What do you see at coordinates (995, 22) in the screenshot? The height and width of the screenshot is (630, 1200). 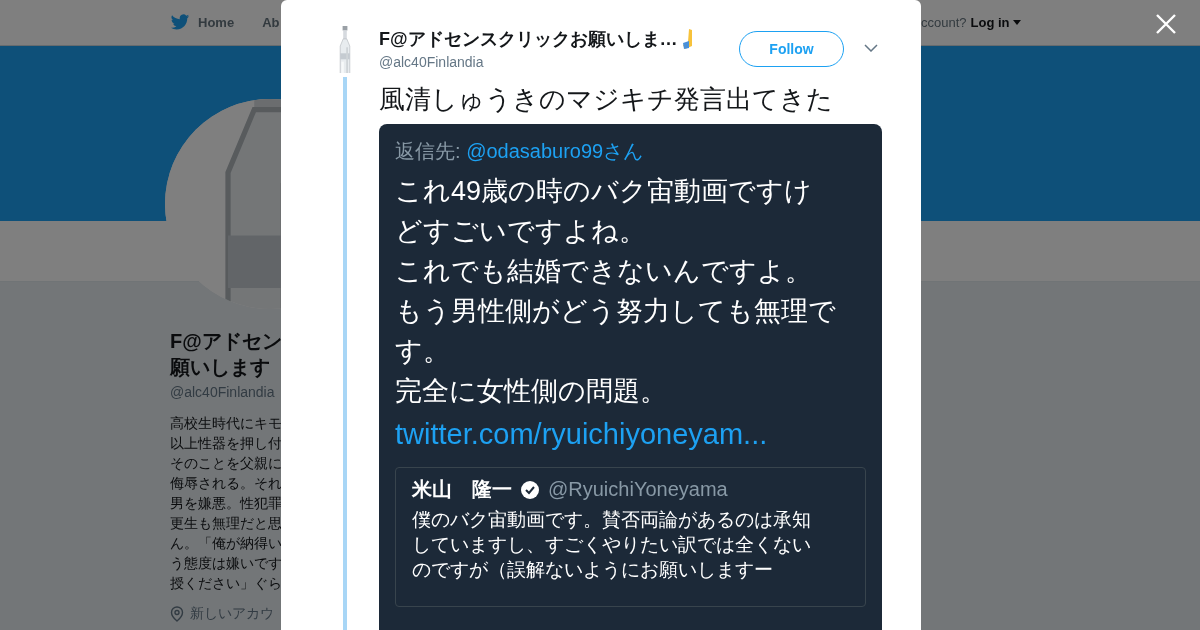 I see `login-link: Log in` at bounding box center [995, 22].